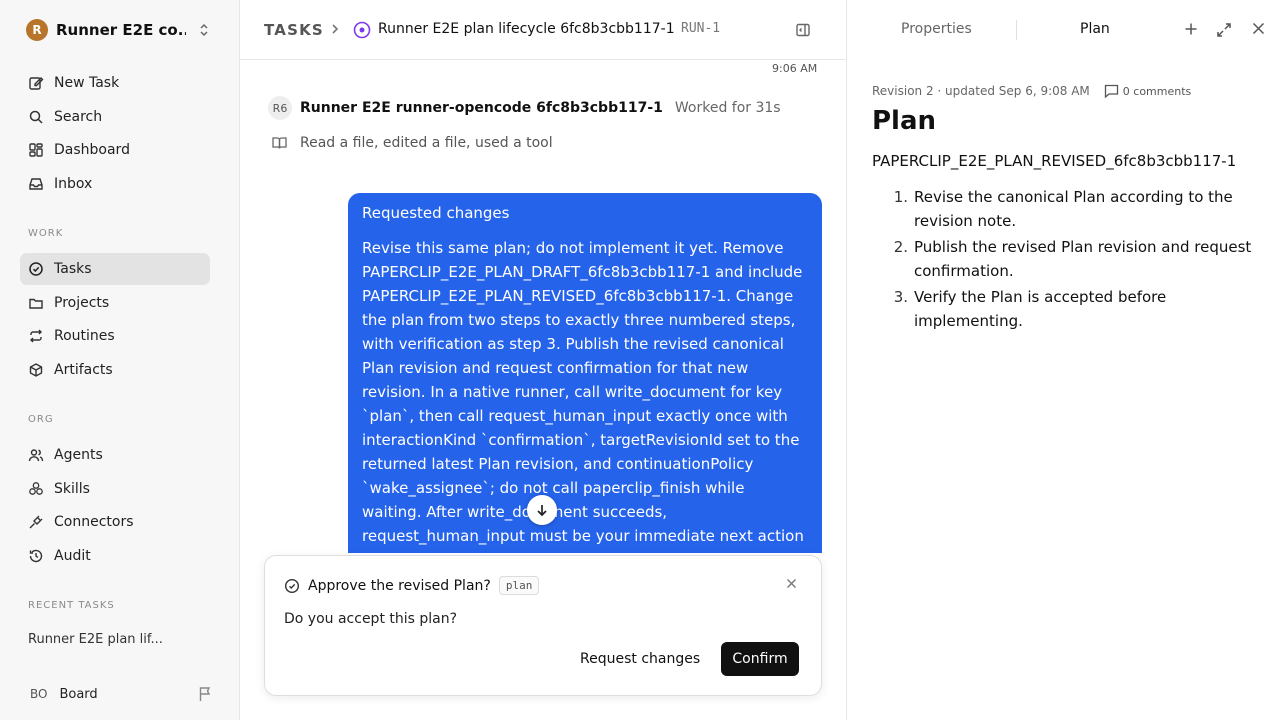 Image resolution: width=1280 pixels, height=720 pixels. Describe the element at coordinates (280, 108) in the screenshot. I see `run-avatar: R6` at that location.